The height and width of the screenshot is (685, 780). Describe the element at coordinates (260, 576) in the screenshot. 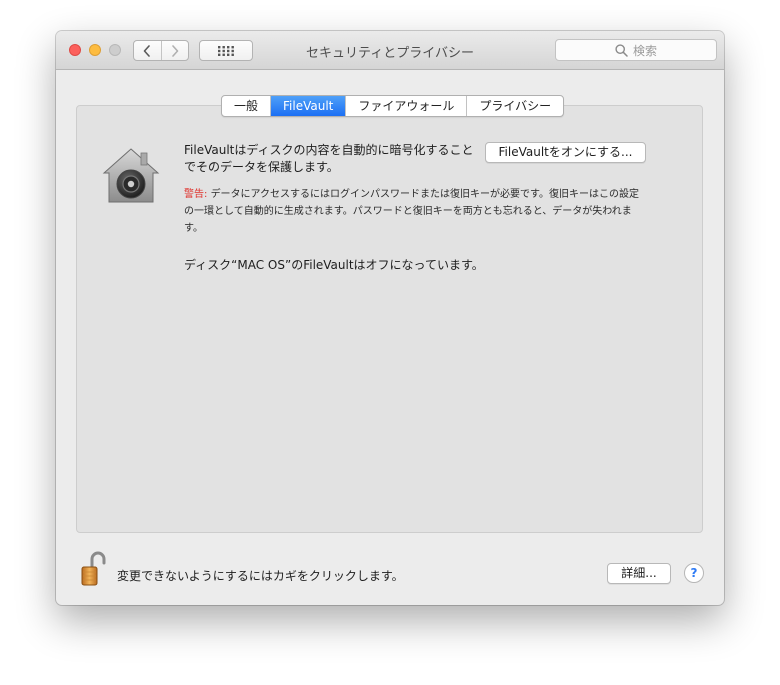

I see `lock-message: 変更できないようにするにはカギをクリックします。` at that location.